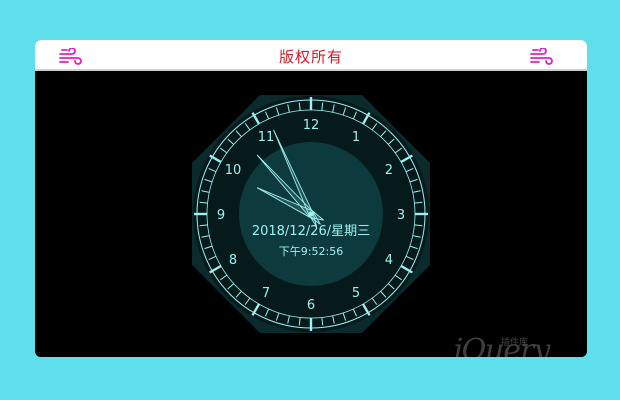 The width and height of the screenshot is (620, 400). Describe the element at coordinates (311, 251) in the screenshot. I see `time-readout: 下午9:52:56` at that location.